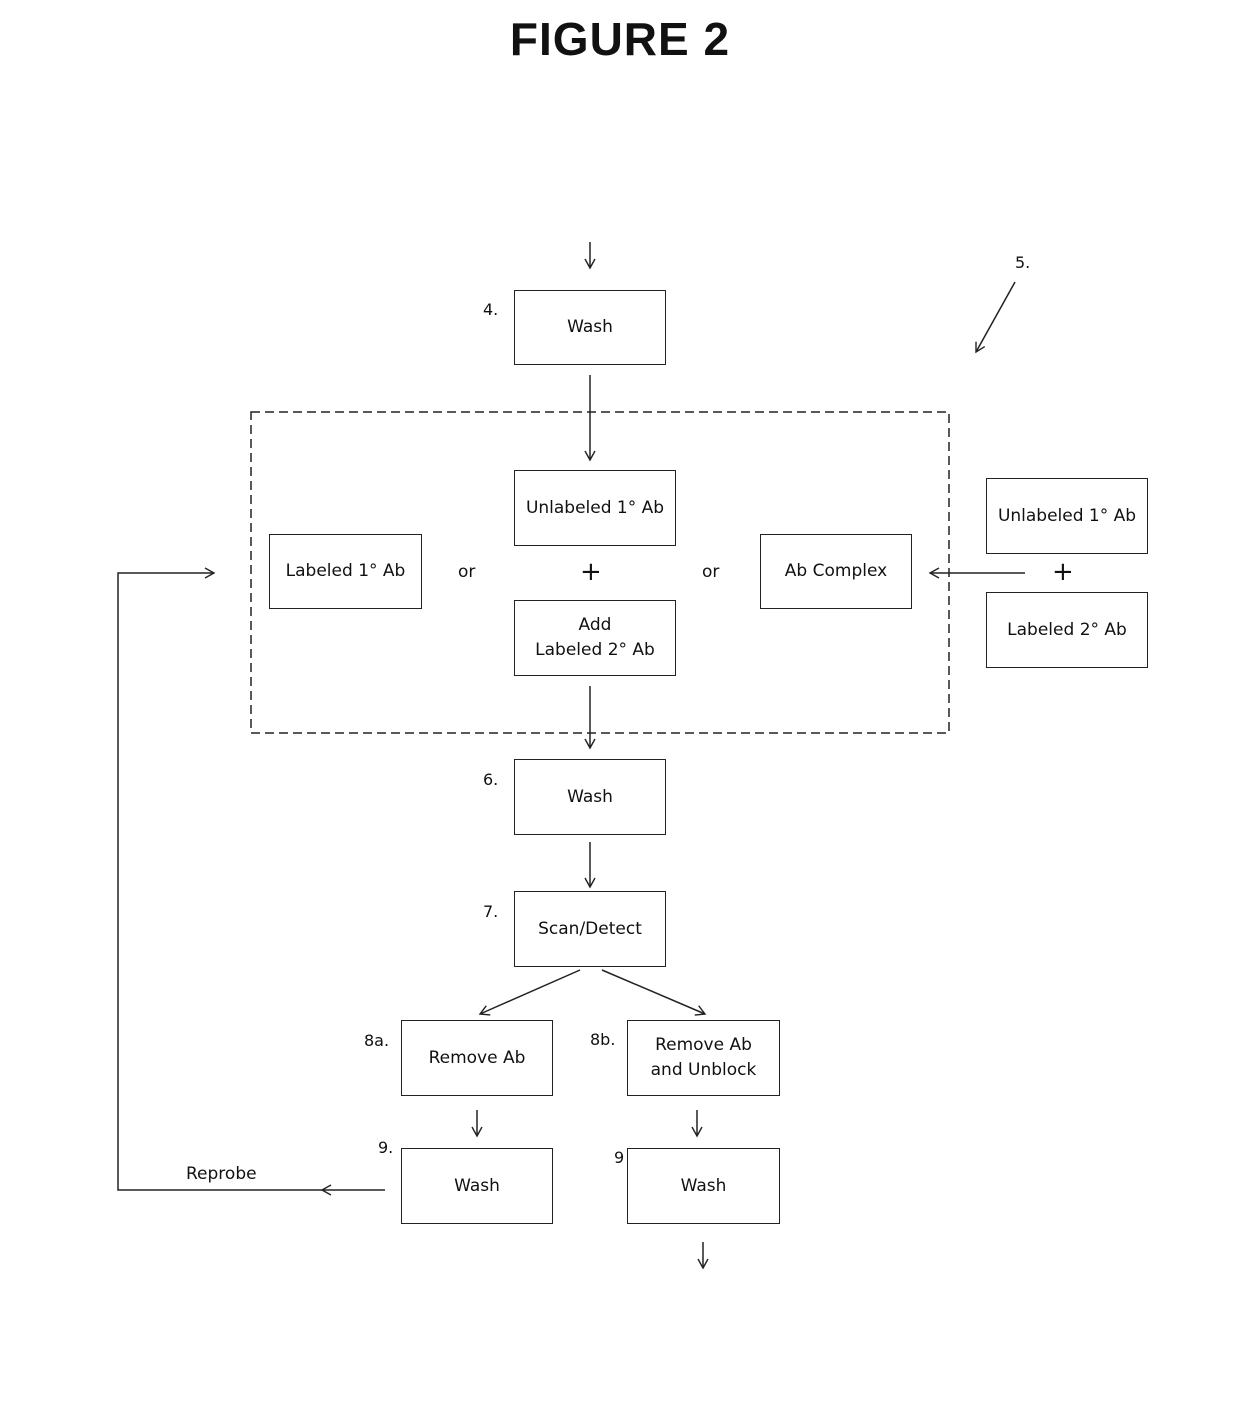  What do you see at coordinates (467, 572) in the screenshot?
I see `or-label-left: or` at bounding box center [467, 572].